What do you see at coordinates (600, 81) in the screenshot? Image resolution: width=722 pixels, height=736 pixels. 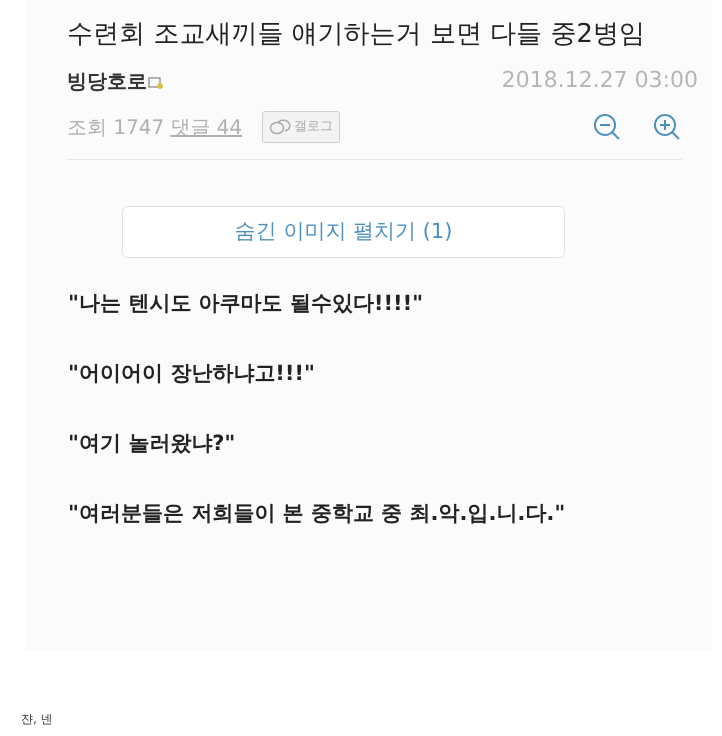 I see `post-date: 2018.12.27 03:00` at bounding box center [600, 81].